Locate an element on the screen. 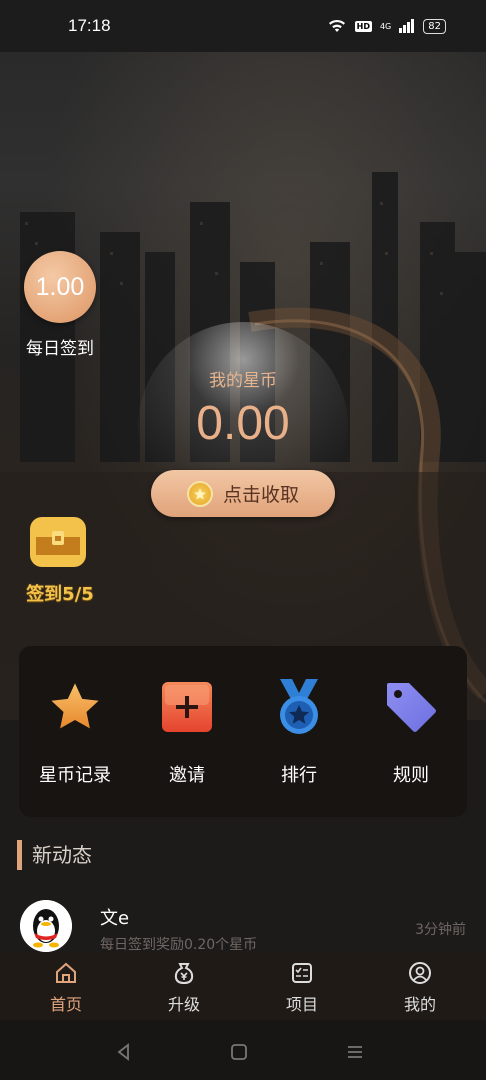  tab-projects: 项目 is located at coordinates (302, 986).